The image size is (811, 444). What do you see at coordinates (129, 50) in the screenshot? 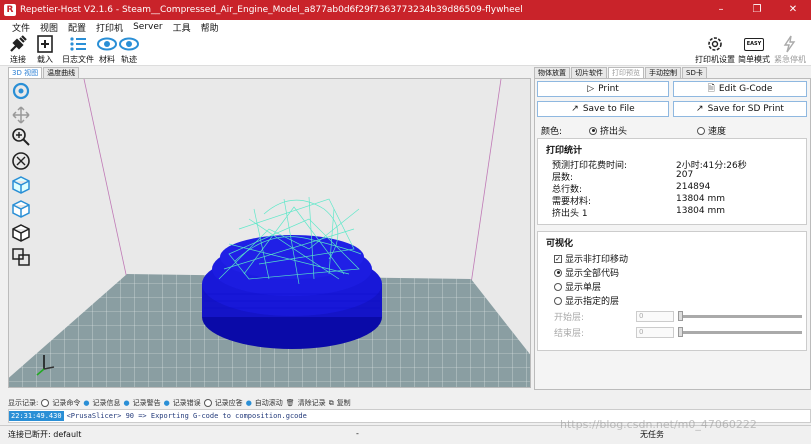
I see `path-button: 轨迹` at bounding box center [129, 50].